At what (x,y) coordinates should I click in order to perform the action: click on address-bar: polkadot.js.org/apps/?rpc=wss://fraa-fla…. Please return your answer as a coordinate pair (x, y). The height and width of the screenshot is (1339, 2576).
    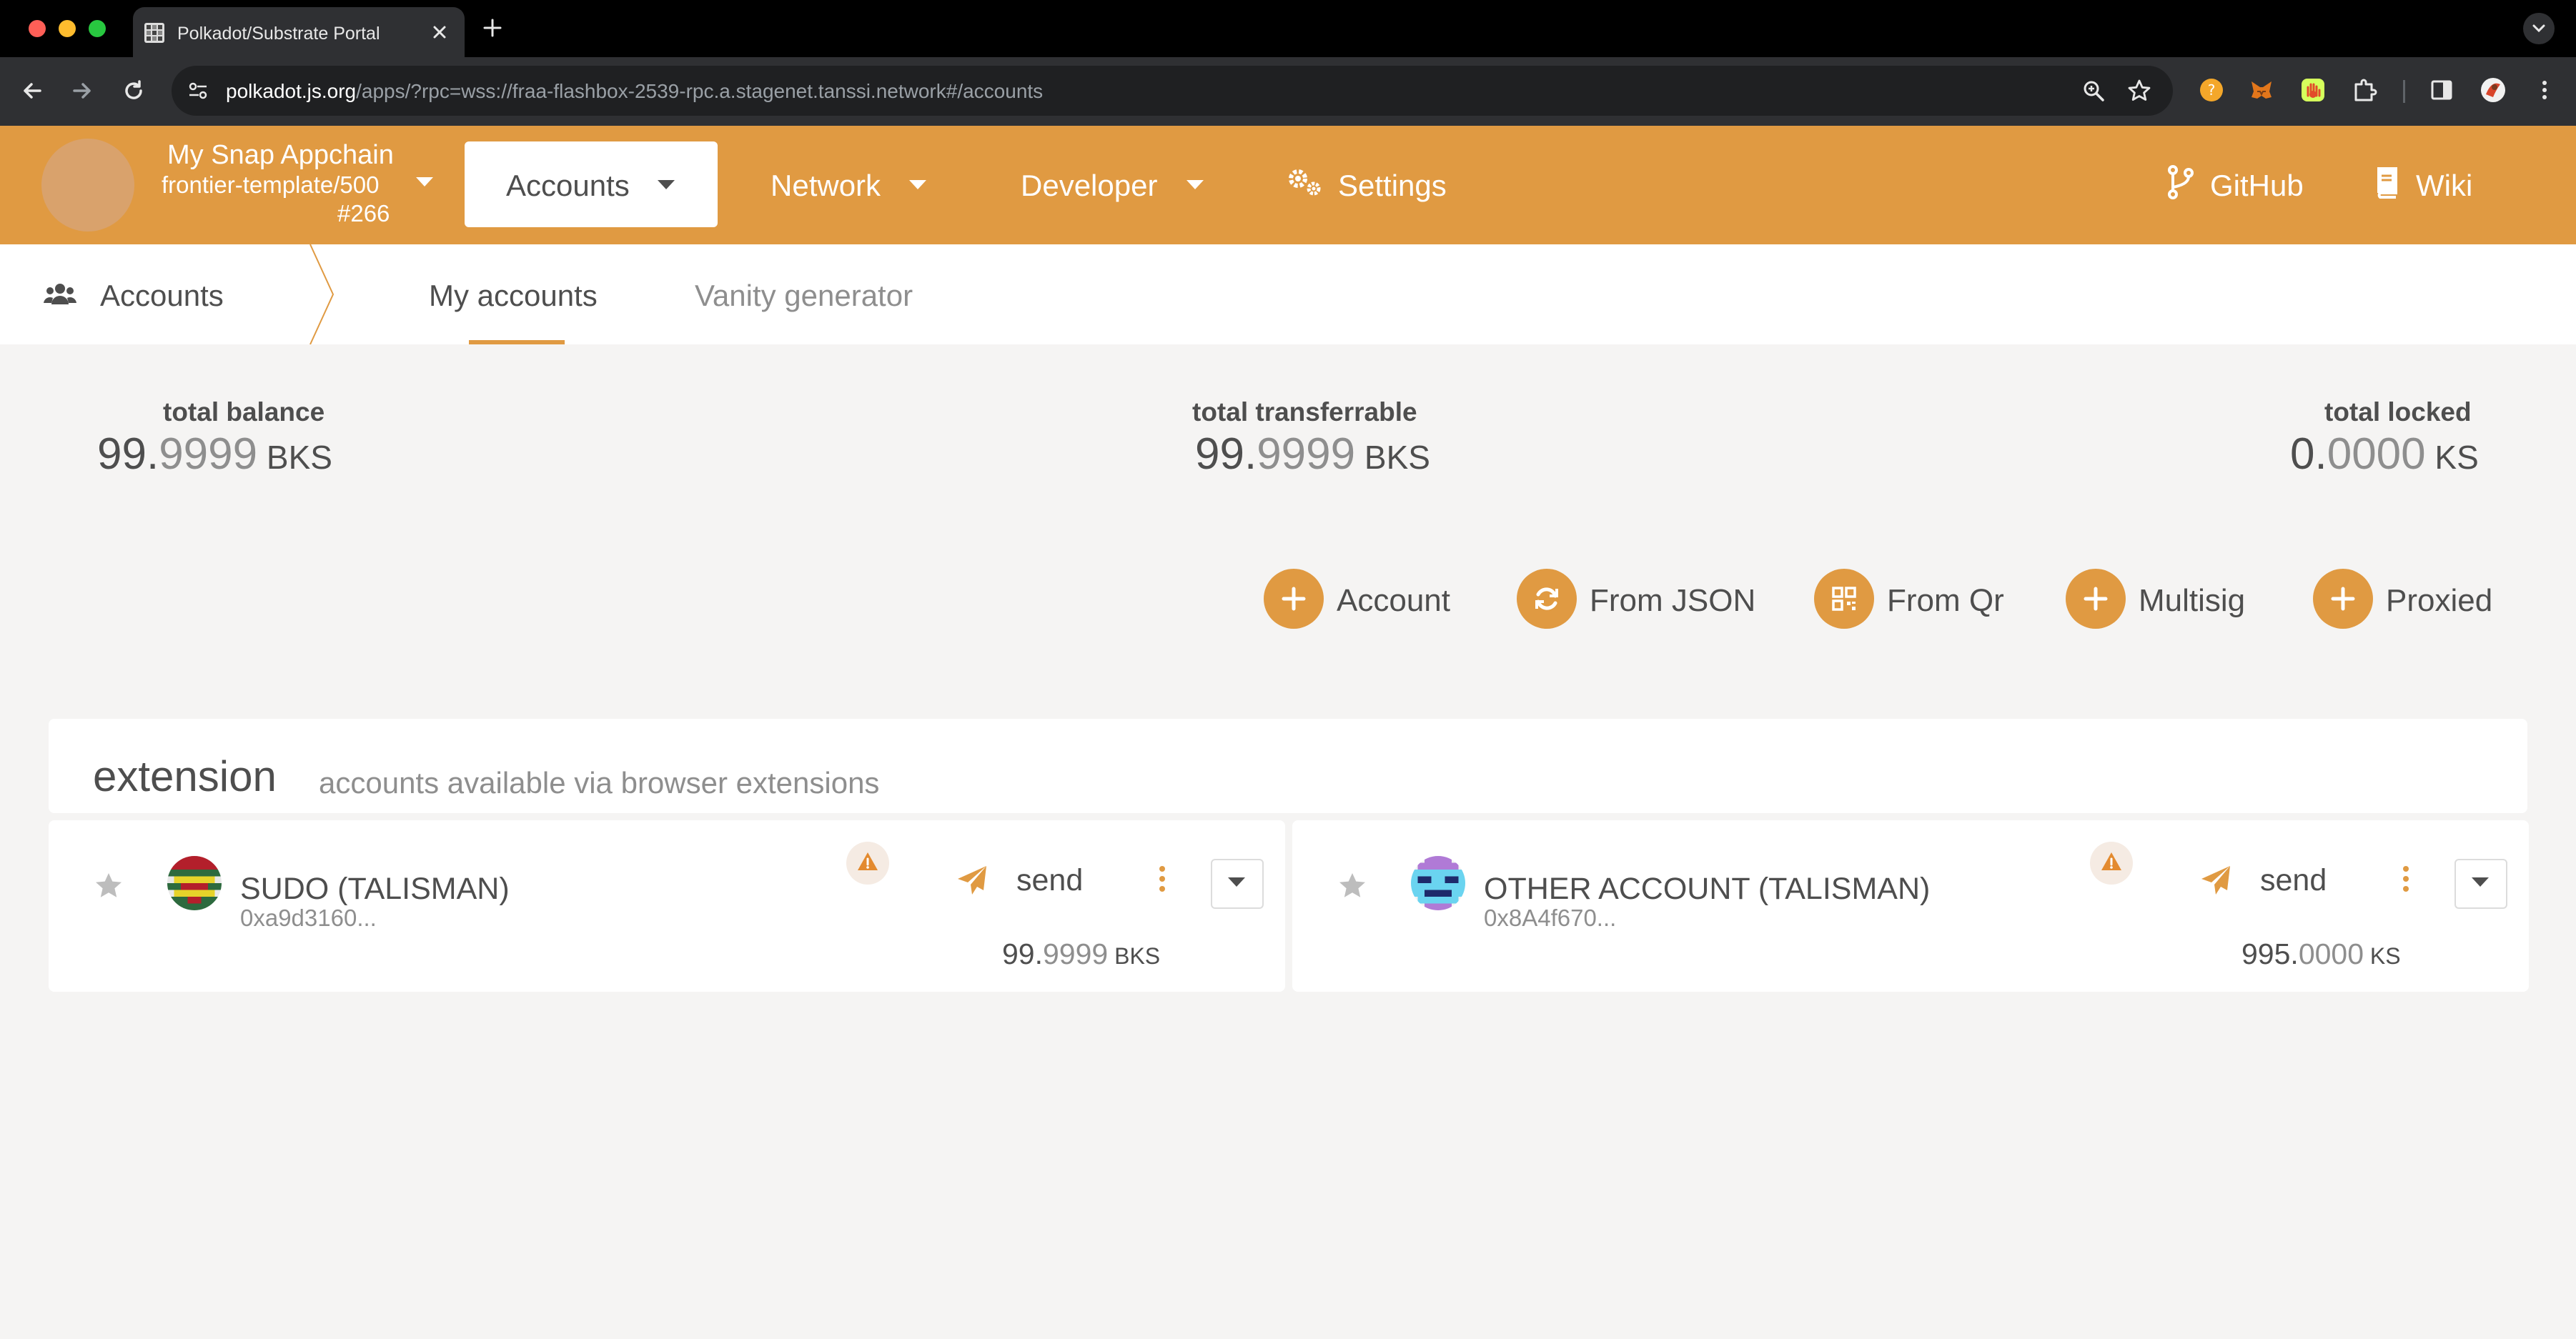
    Looking at the image, I should click on (1172, 91).